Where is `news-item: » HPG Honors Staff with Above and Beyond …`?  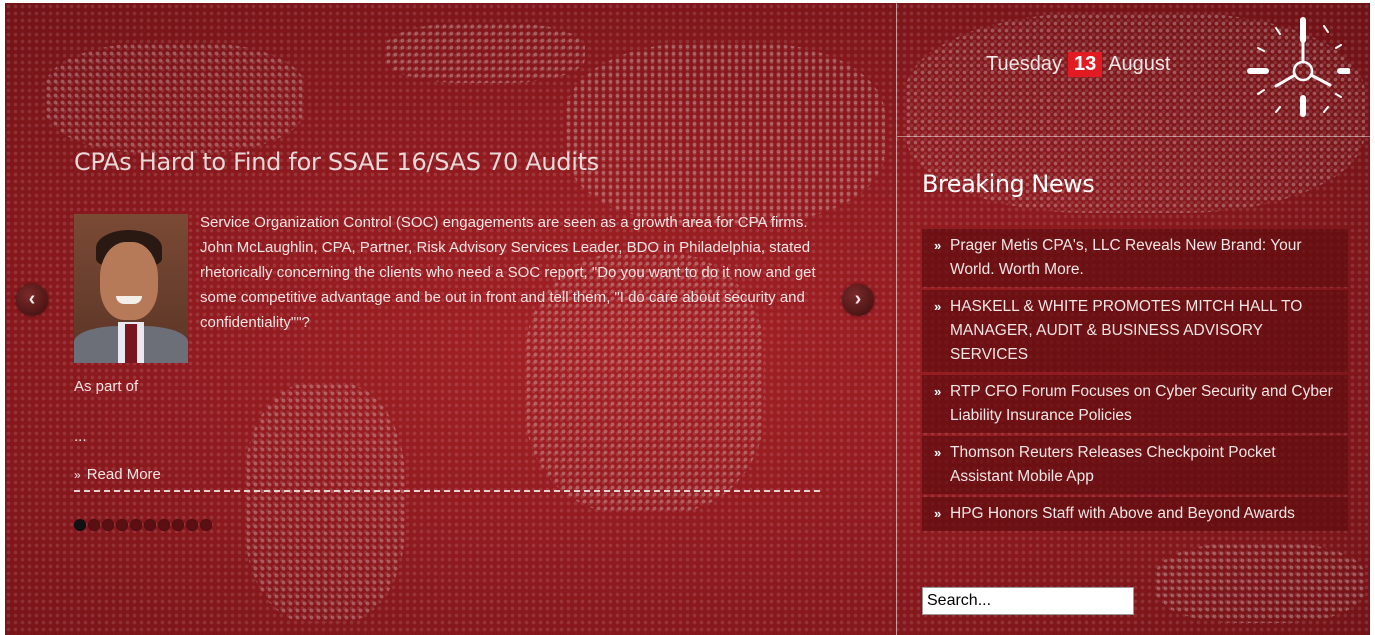 news-item: » HPG Honors Staff with Above and Beyond … is located at coordinates (1135, 514).